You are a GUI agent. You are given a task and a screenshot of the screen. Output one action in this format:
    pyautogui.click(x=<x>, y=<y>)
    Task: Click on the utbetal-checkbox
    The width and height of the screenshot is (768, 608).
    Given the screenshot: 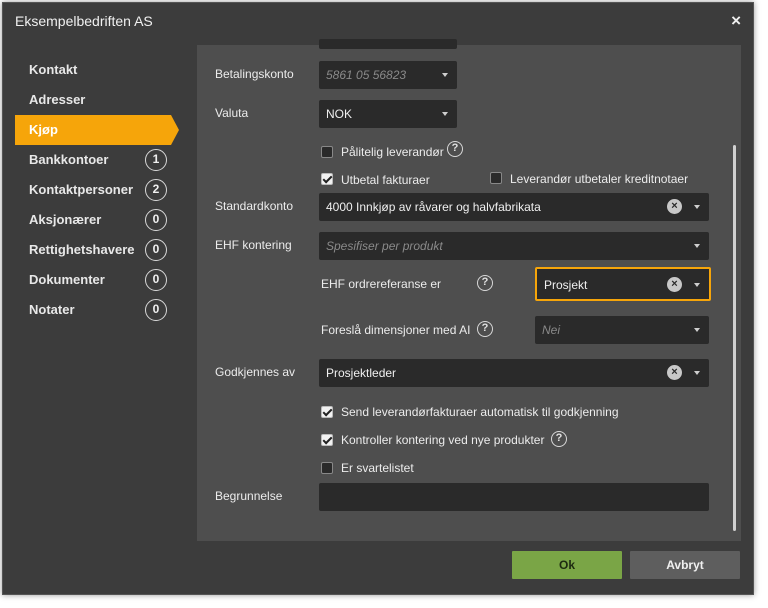 What is the action you would take?
    pyautogui.click(x=327, y=179)
    